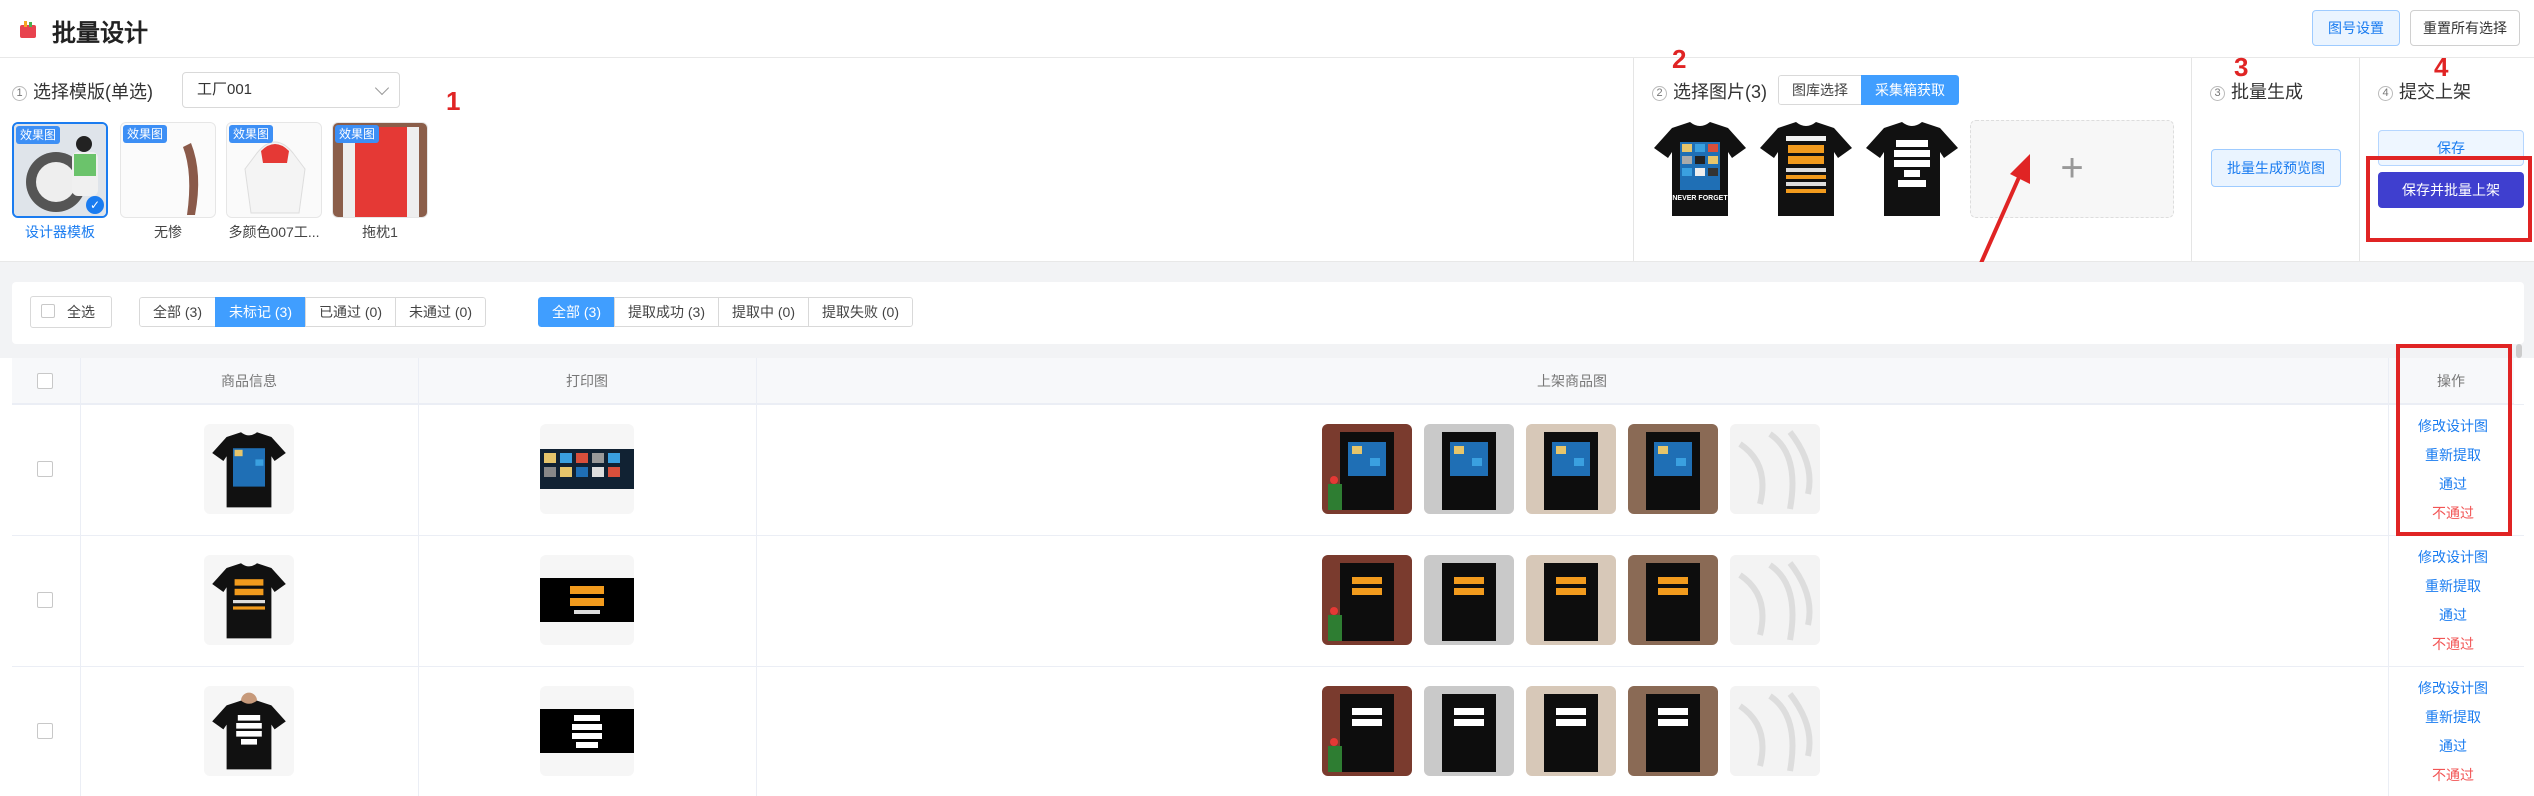  What do you see at coordinates (82, 91) in the screenshot?
I see `section-1-title: 1 选择模版(单选)` at bounding box center [82, 91].